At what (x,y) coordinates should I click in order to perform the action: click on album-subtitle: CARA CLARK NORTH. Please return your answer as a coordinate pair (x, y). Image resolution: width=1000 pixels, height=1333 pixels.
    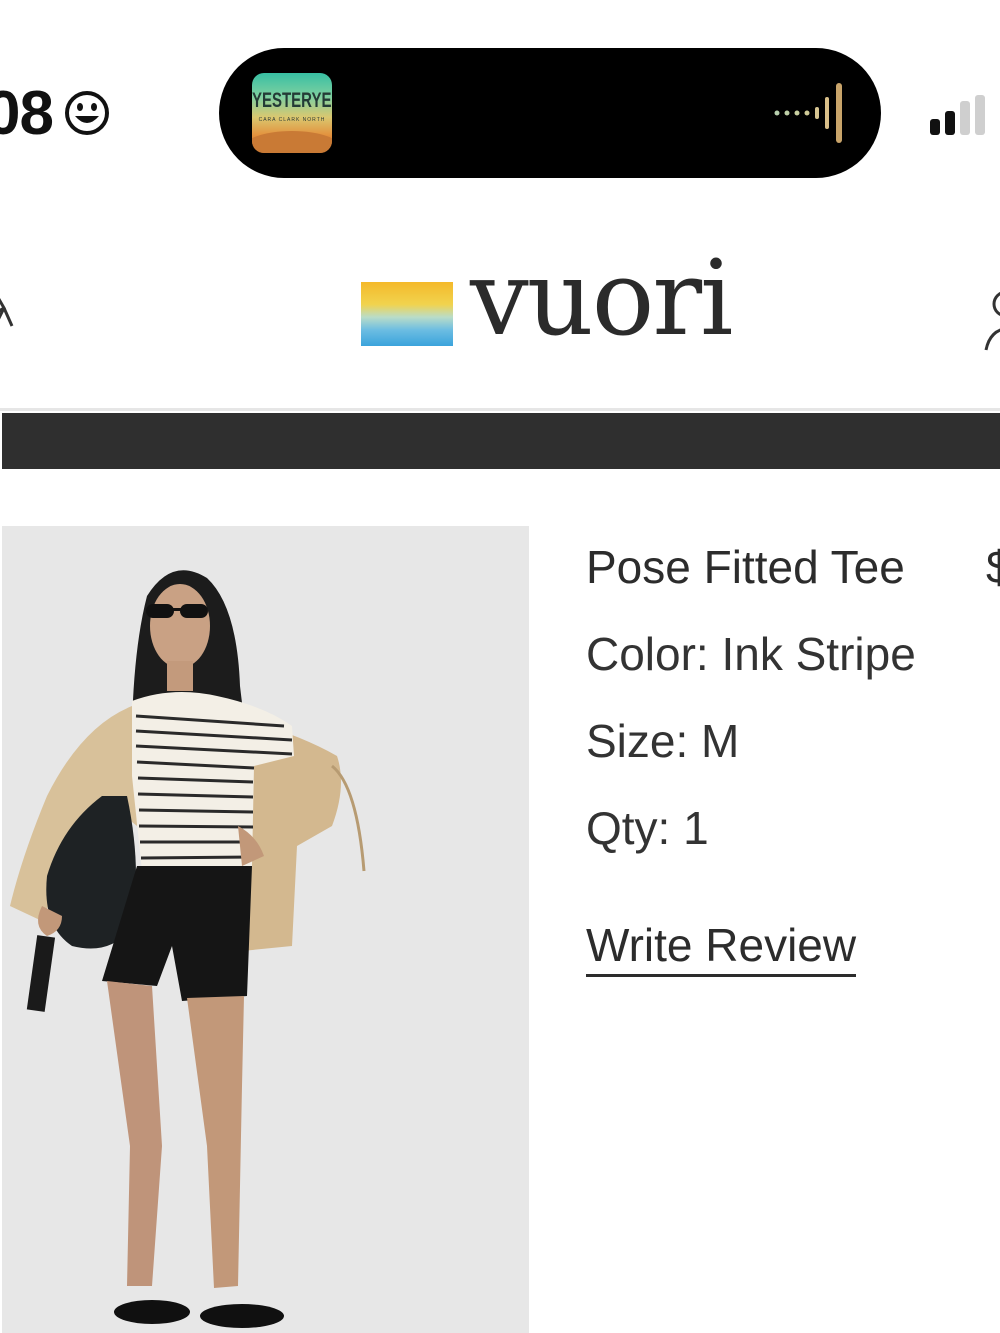
    Looking at the image, I should click on (292, 120).